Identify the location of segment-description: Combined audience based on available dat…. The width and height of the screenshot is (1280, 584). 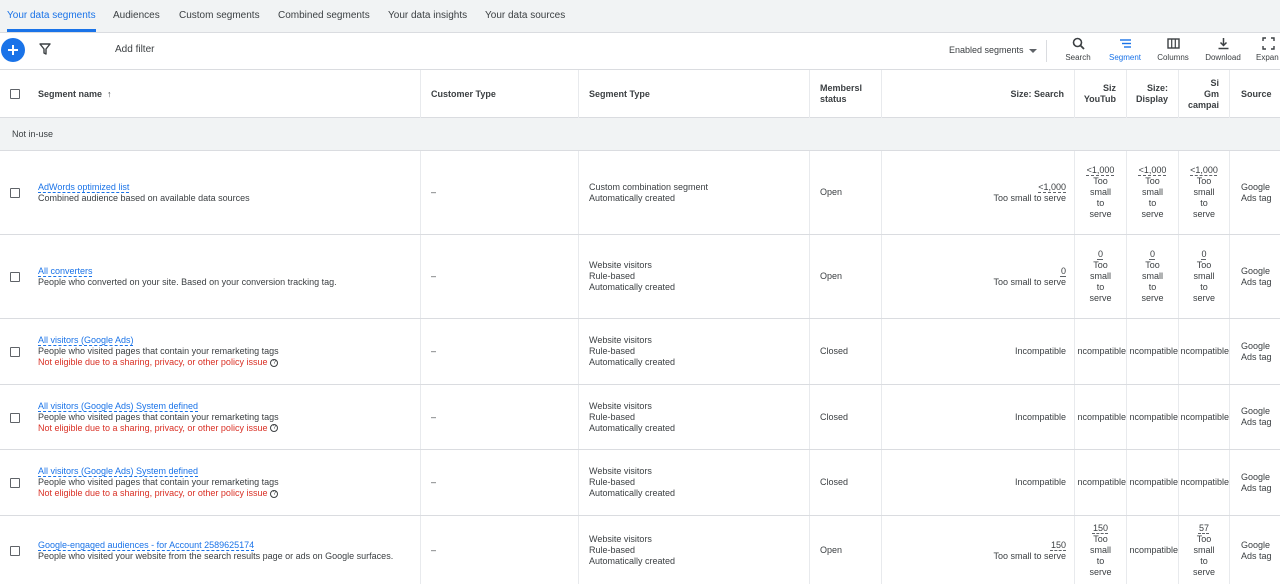
(144, 197).